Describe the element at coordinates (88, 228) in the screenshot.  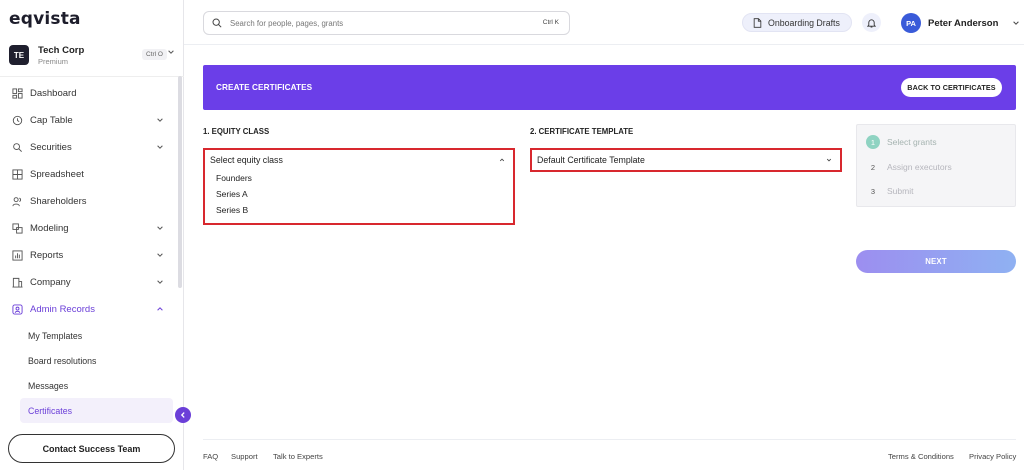
I see `sidebar-item-modeling: Modeling` at that location.